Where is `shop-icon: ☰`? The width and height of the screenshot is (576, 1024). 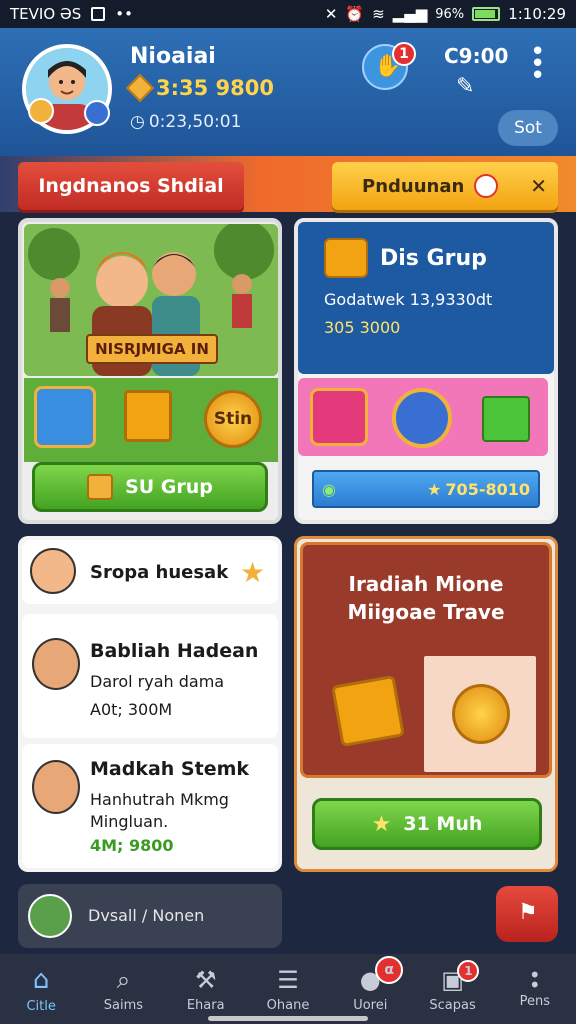
shop-icon: ☰ is located at coordinates (288, 979).